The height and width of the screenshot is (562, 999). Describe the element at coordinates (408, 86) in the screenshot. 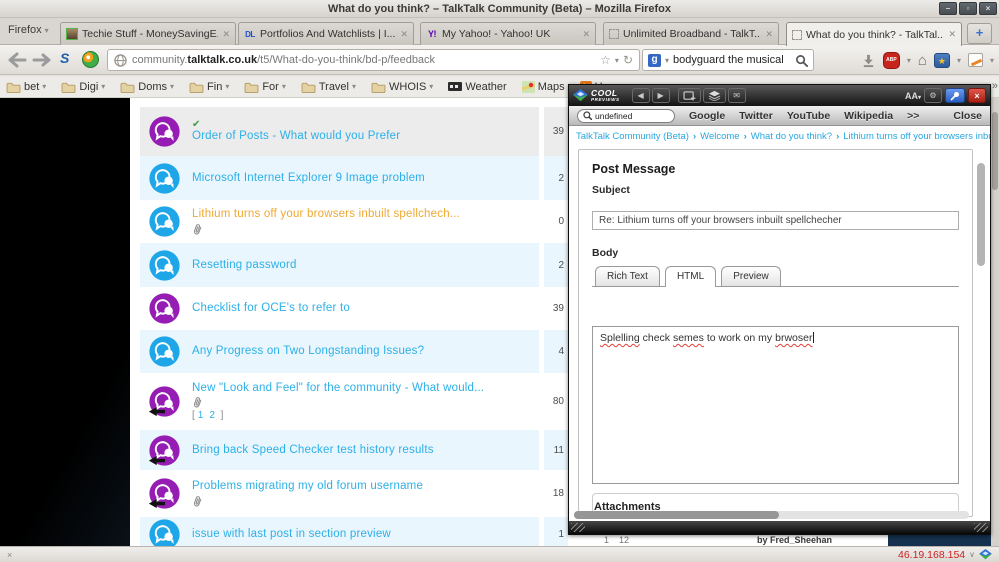

I see `bookmark-label: WHOIS` at that location.